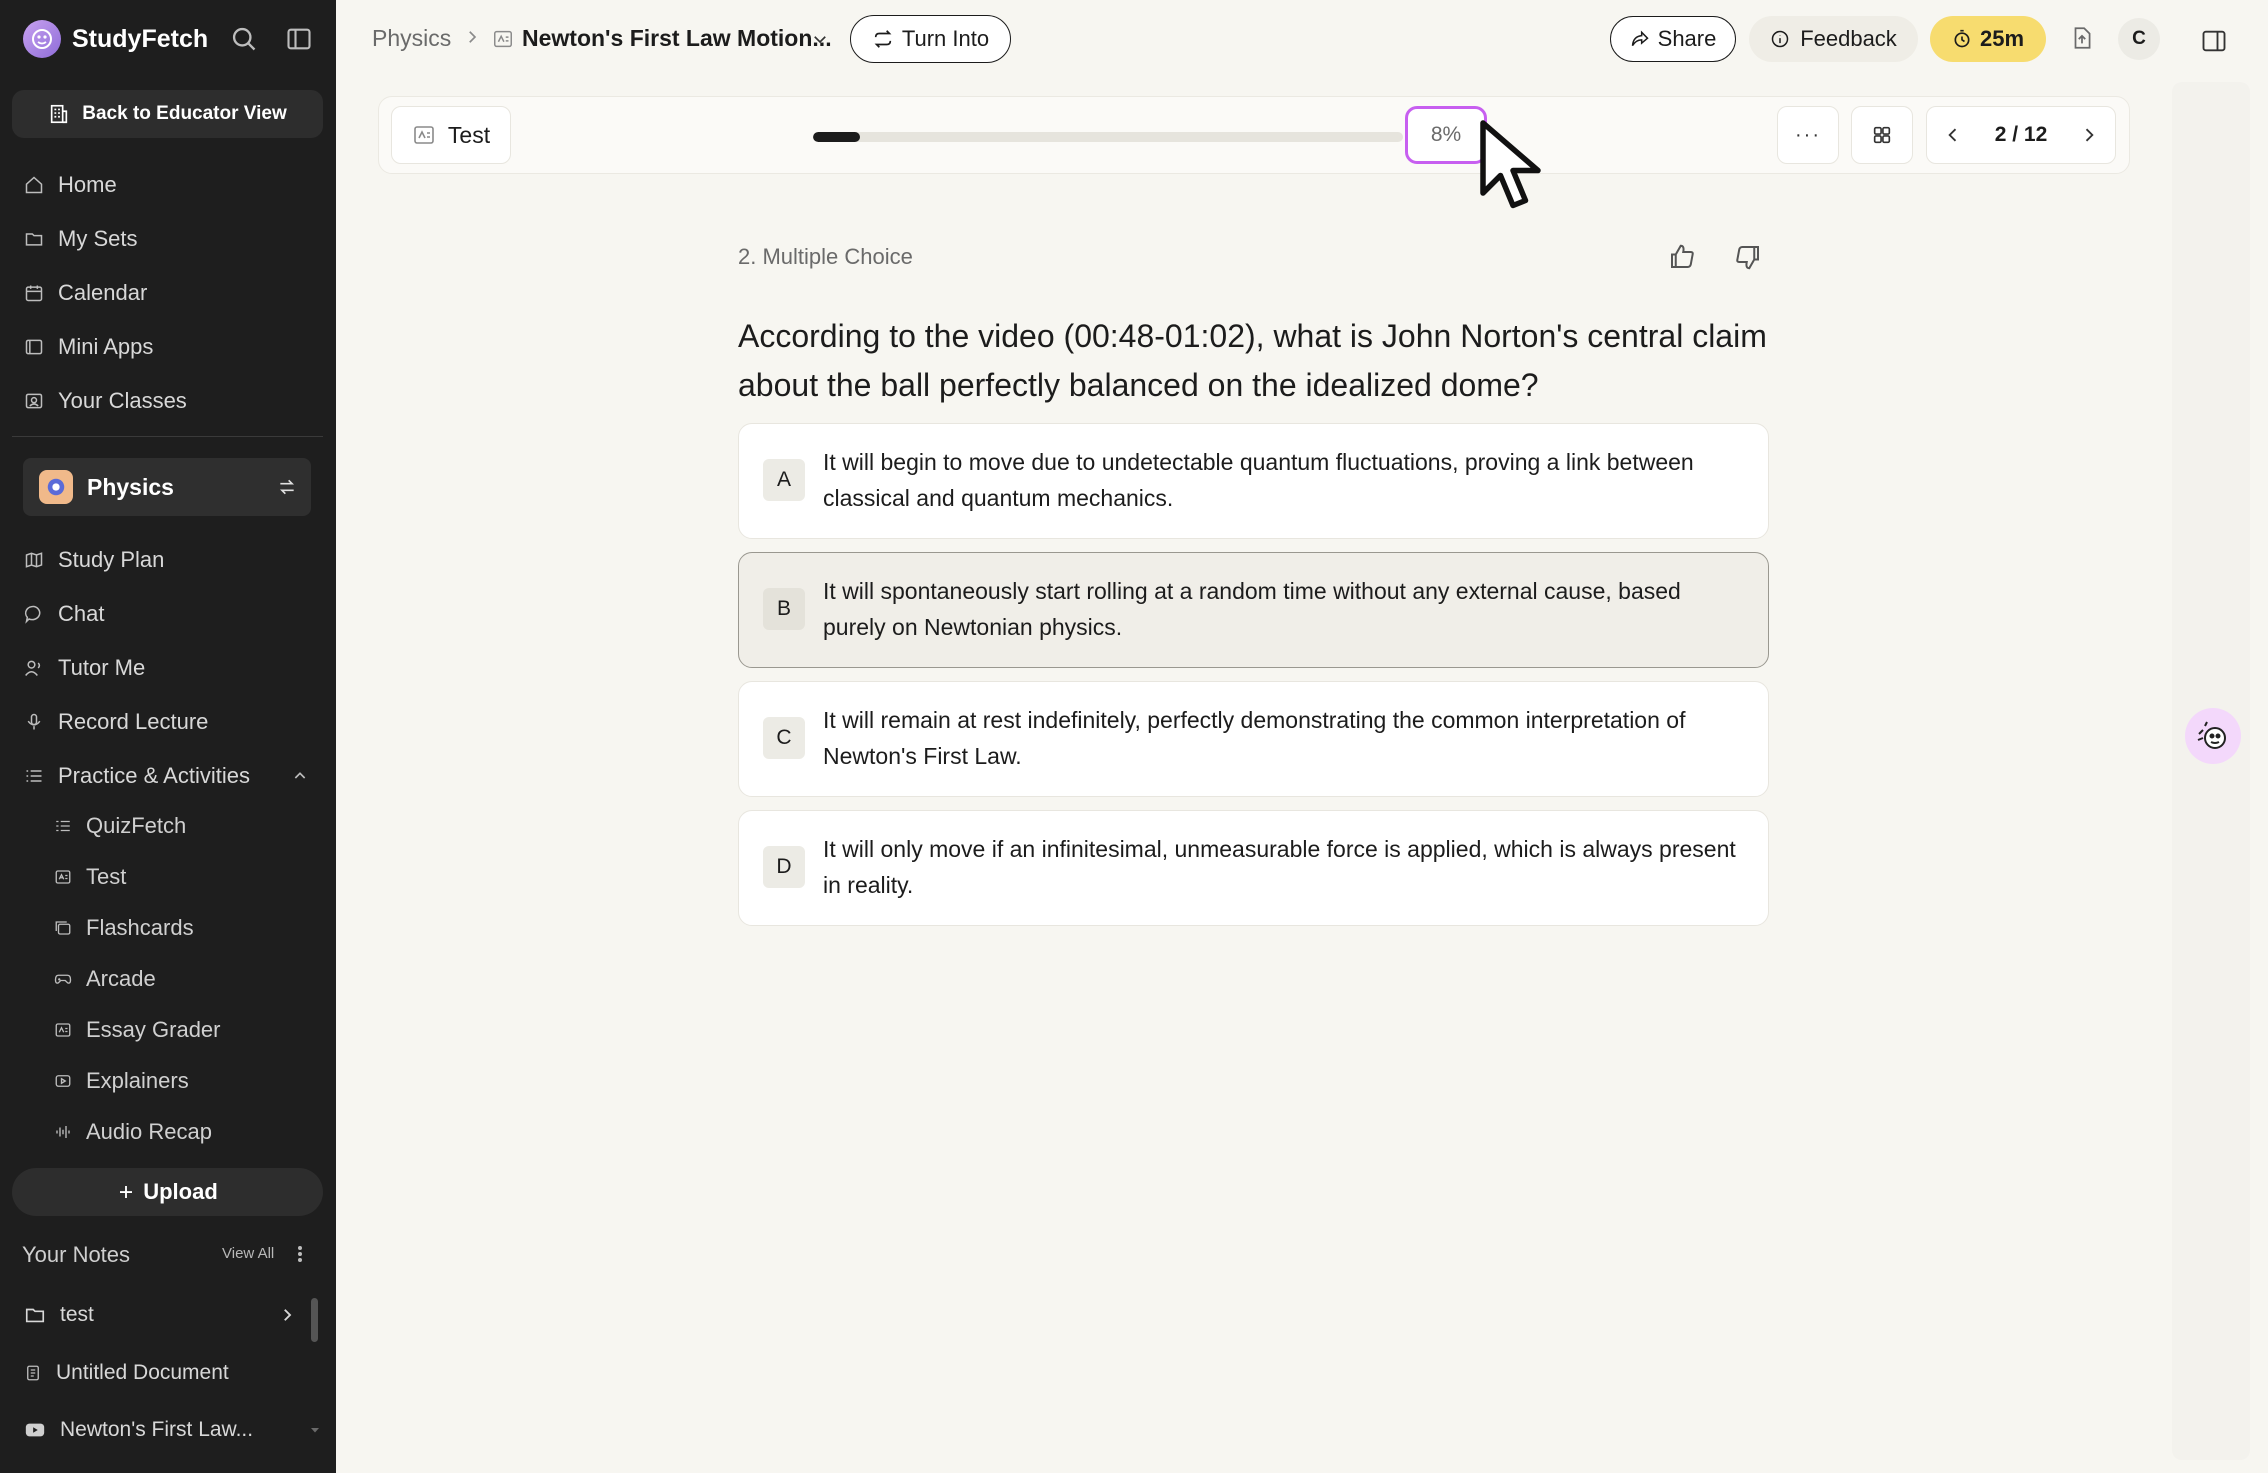 Image resolution: width=2268 pixels, height=1473 pixels. Describe the element at coordinates (1953, 135) in the screenshot. I see `previous-question-icon` at that location.